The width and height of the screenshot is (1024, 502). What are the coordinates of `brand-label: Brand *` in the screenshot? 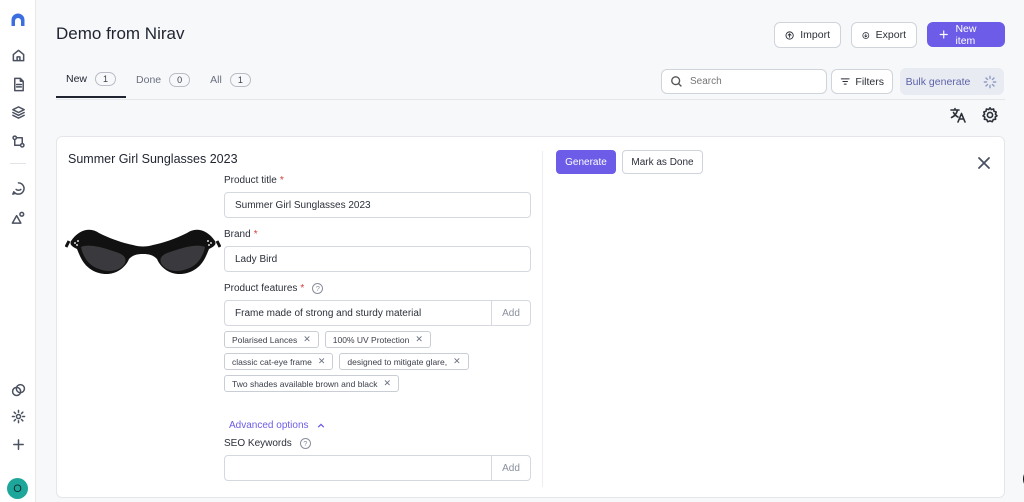 It's located at (378, 234).